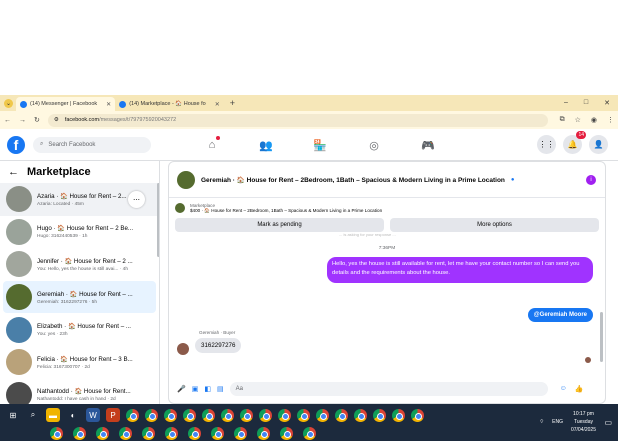 This screenshot has height=441, width=618. What do you see at coordinates (37, 120) in the screenshot?
I see `reload-icon: ↻` at bounding box center [37, 120].